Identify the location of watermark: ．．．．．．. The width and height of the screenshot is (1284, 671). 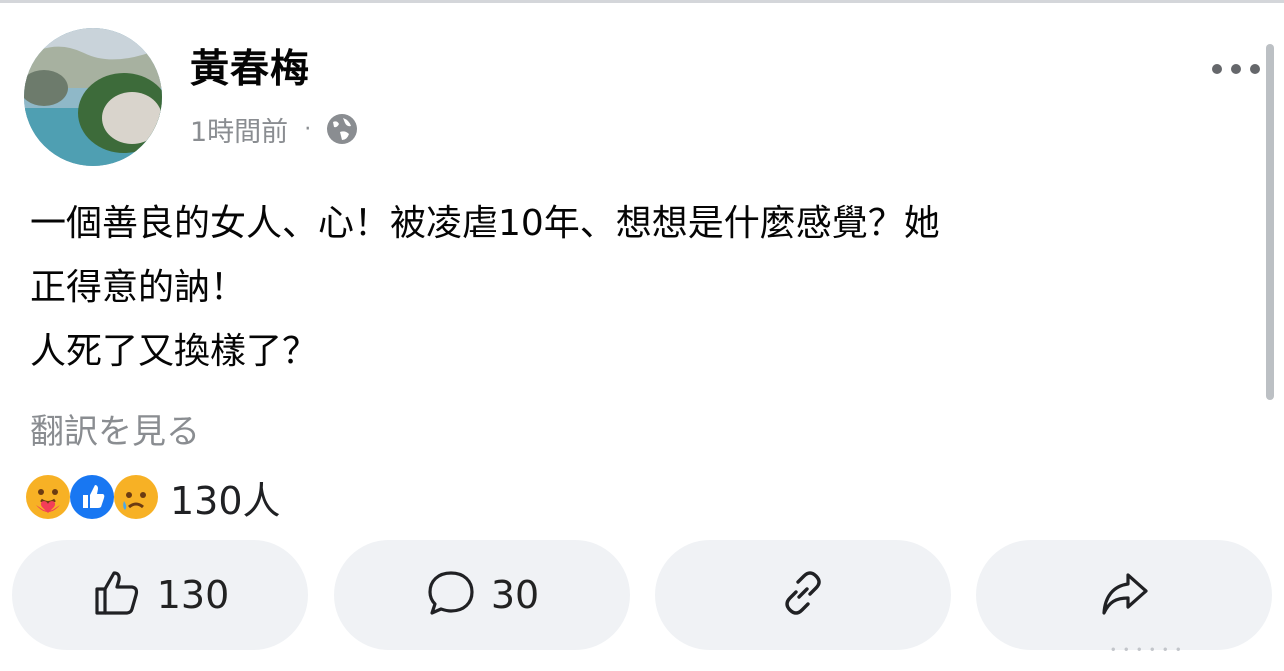
(1153, 644).